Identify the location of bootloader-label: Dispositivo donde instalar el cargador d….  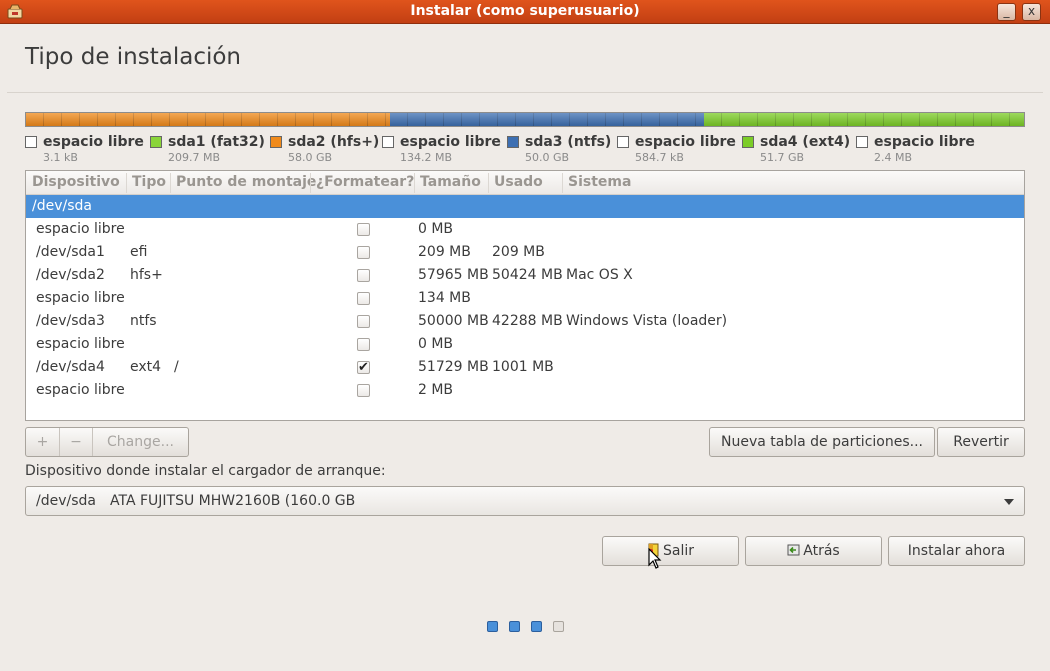
(205, 471).